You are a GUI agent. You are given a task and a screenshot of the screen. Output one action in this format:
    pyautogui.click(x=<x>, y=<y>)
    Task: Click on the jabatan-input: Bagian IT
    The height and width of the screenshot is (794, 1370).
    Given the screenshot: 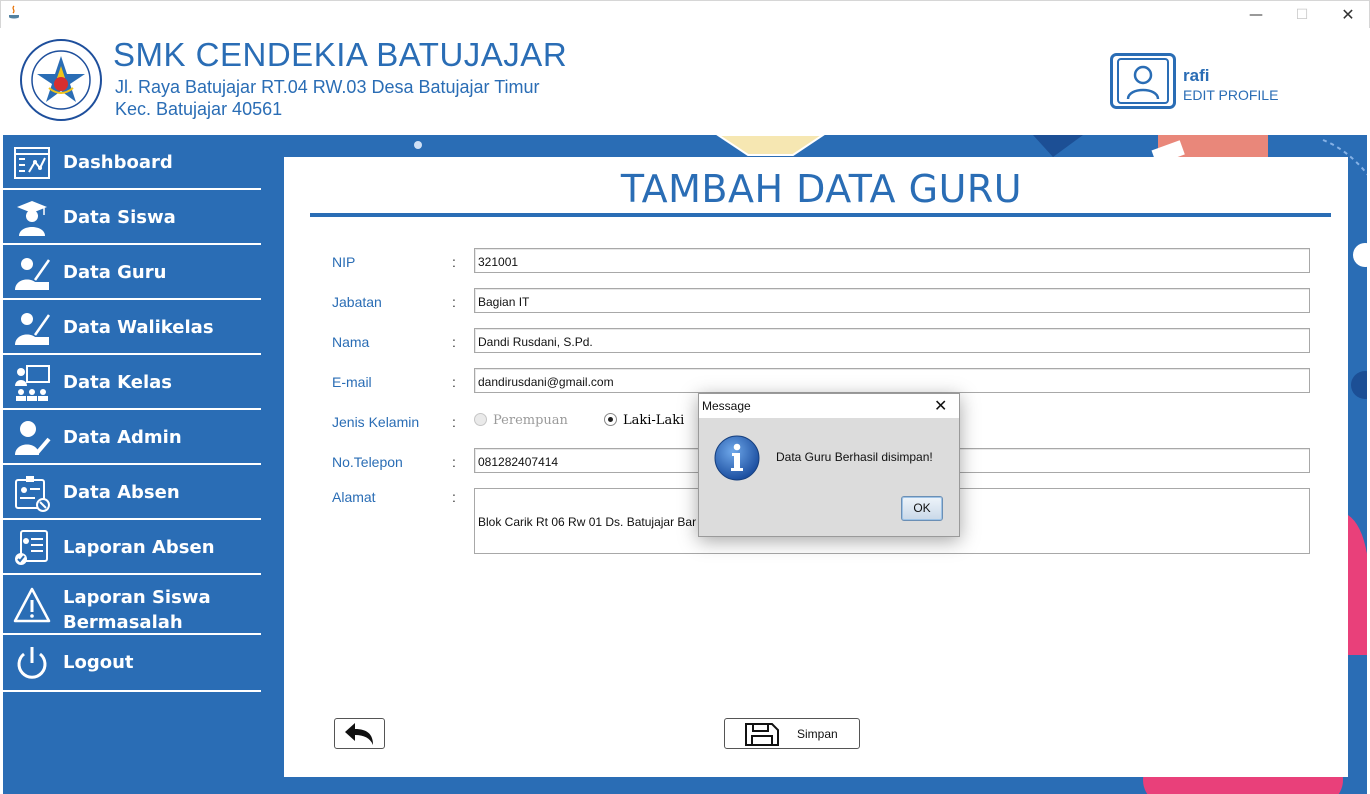 What is the action you would take?
    pyautogui.click(x=892, y=300)
    